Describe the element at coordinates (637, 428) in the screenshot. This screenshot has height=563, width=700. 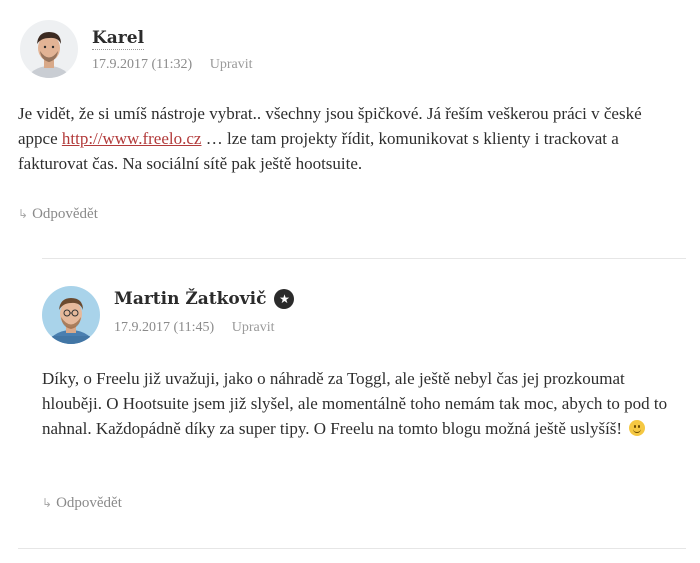
I see `smile-emoji-icon` at that location.